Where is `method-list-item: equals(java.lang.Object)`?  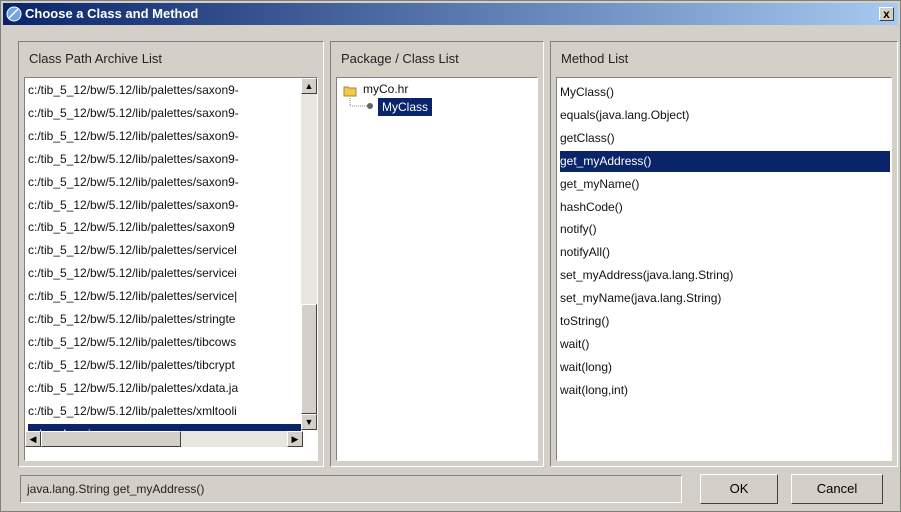 method-list-item: equals(java.lang.Object) is located at coordinates (725, 115).